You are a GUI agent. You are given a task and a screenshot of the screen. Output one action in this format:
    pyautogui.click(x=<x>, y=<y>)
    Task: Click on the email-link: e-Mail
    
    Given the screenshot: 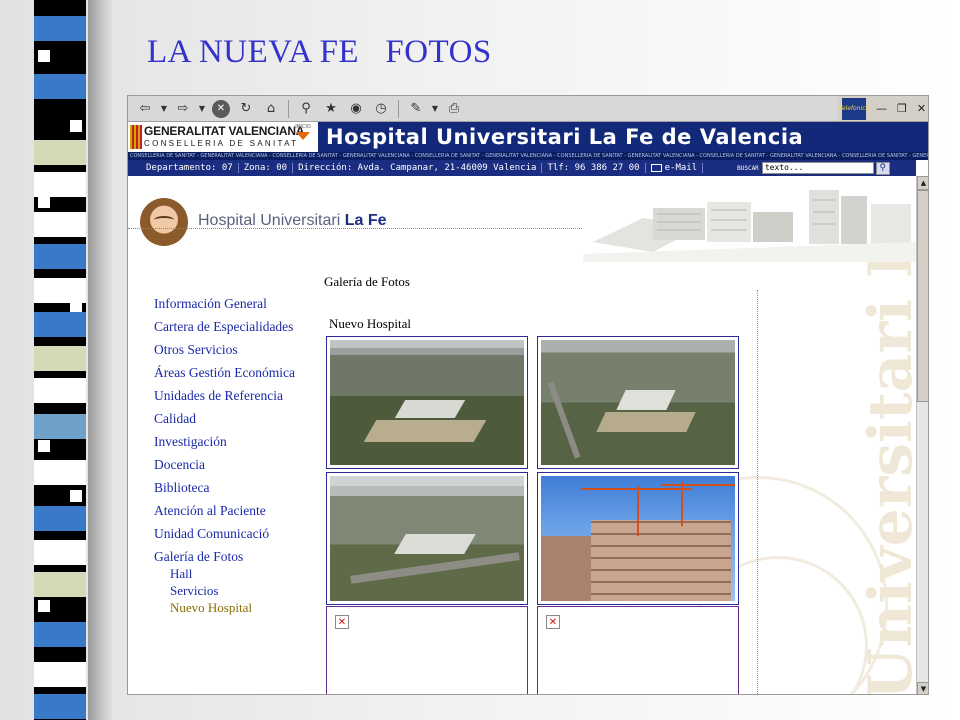 What is the action you would take?
    pyautogui.click(x=675, y=168)
    